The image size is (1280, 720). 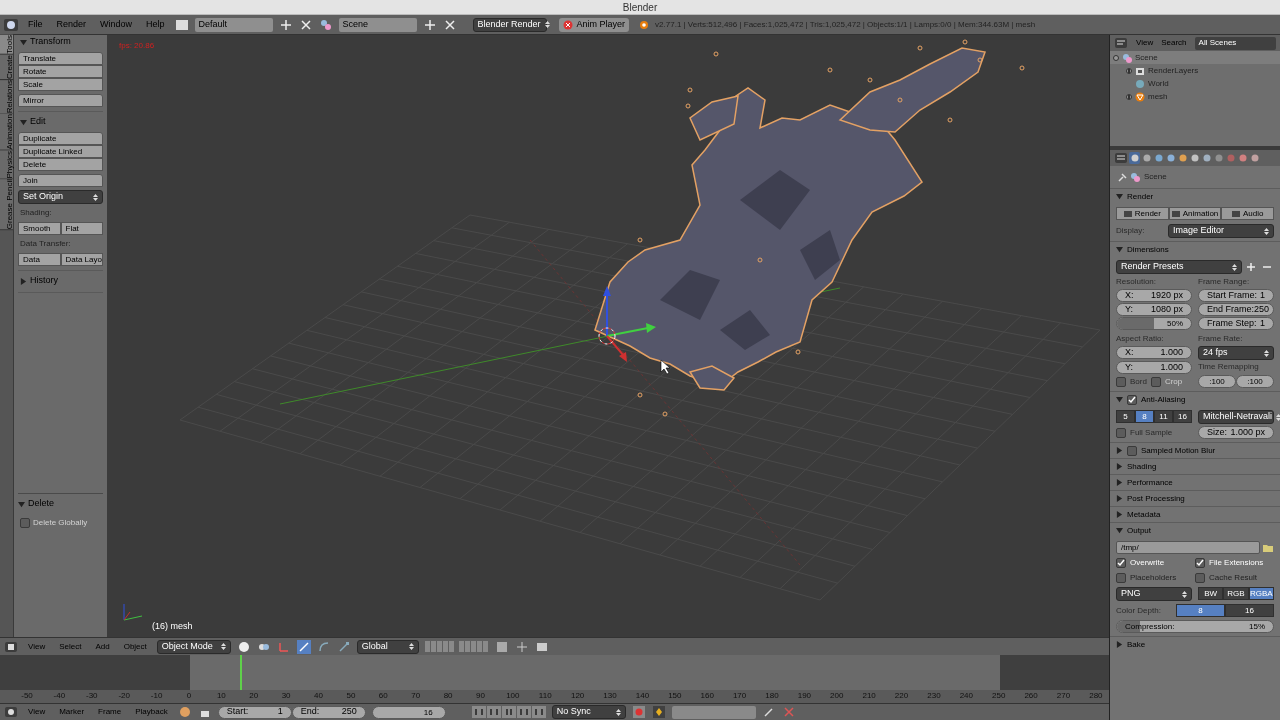 What do you see at coordinates (1261, 593) in the screenshot?
I see `segment-button: RGBA` at bounding box center [1261, 593].